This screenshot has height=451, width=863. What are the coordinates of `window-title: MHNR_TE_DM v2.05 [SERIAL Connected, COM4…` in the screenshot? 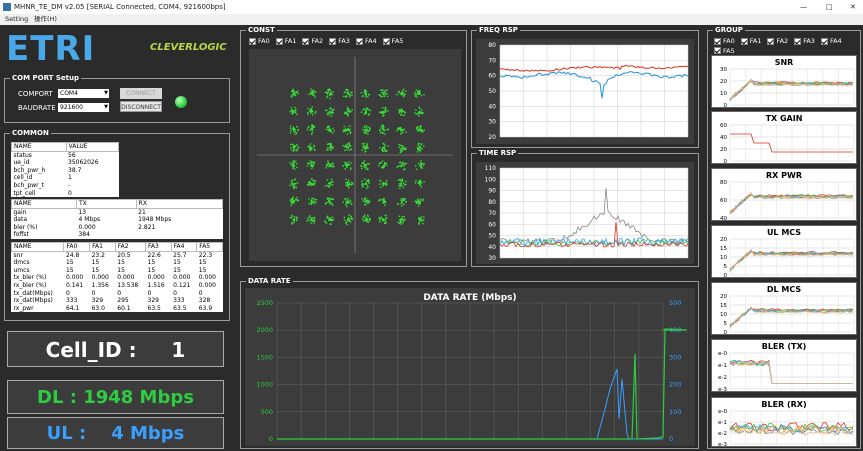 It's located at (120, 7).